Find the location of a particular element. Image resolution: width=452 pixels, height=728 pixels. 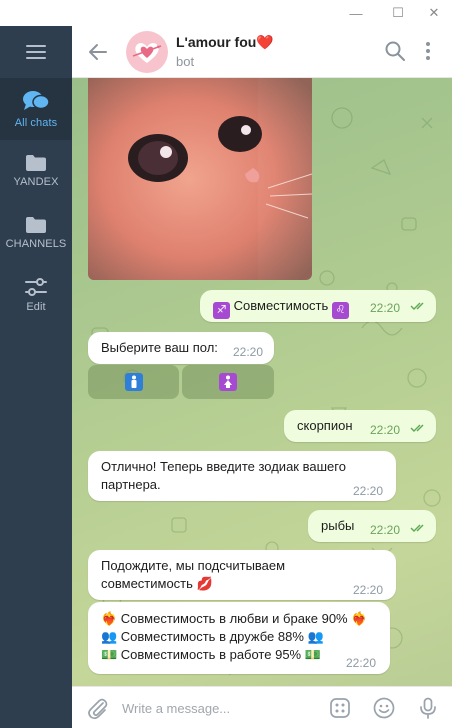

message-out: скорпион 22:20 is located at coordinates (360, 426).